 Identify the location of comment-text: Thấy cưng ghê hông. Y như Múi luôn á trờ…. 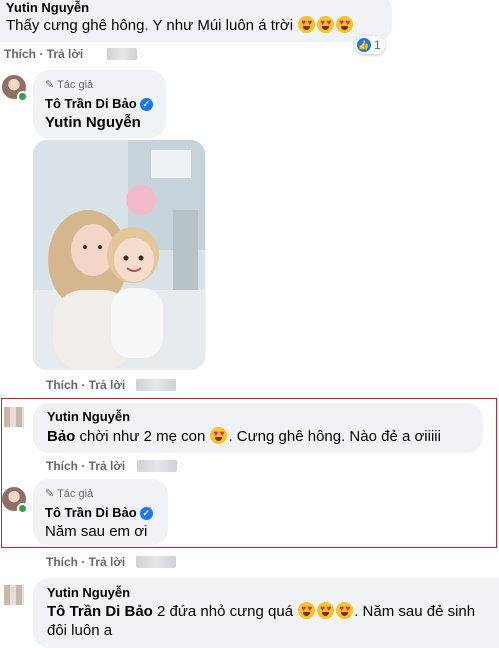
(180, 25).